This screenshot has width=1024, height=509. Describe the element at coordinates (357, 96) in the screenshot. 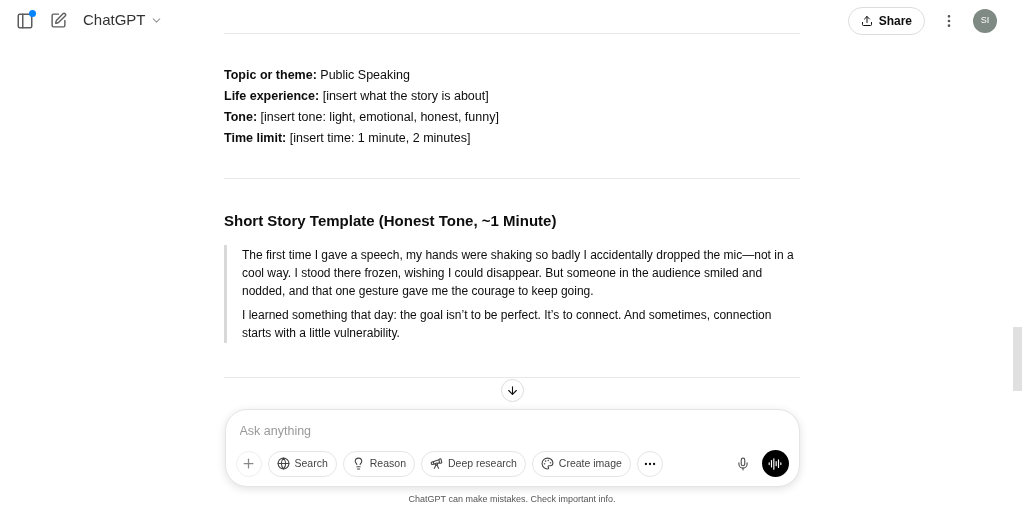

I see `field-line: Life experience: [insert what the story is about]` at that location.